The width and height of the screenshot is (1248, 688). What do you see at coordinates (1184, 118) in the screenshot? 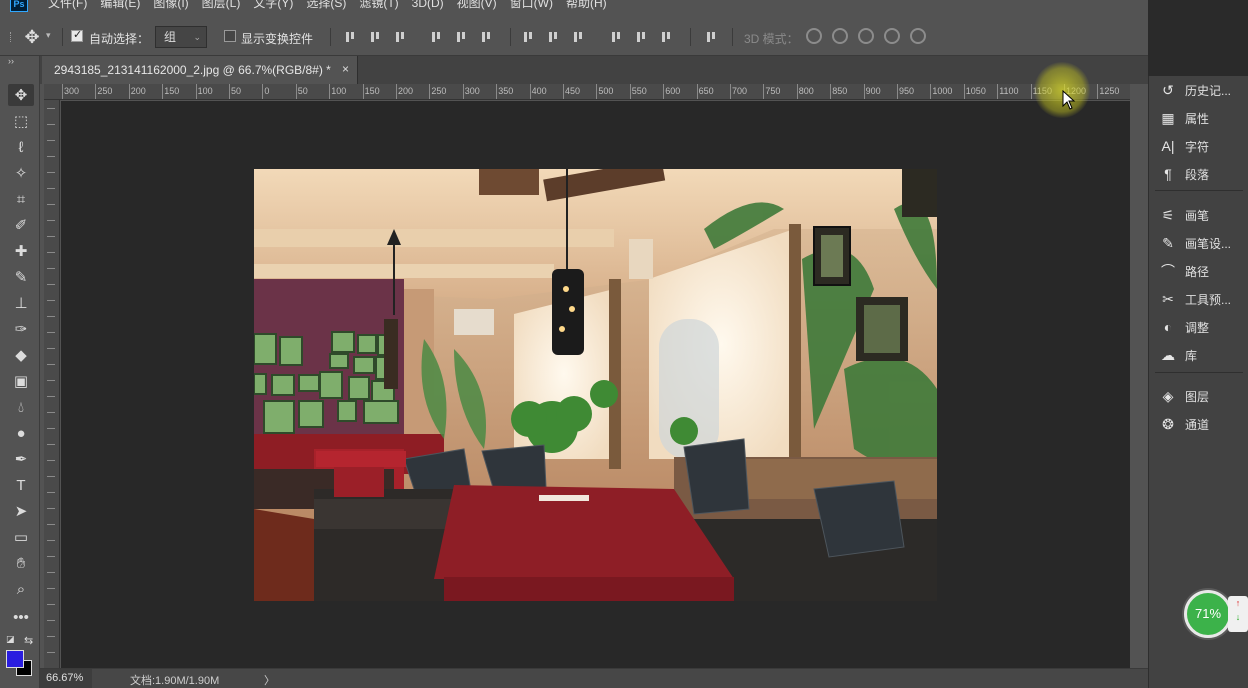
I see `panel-properties: ▦ 属性` at bounding box center [1184, 118].